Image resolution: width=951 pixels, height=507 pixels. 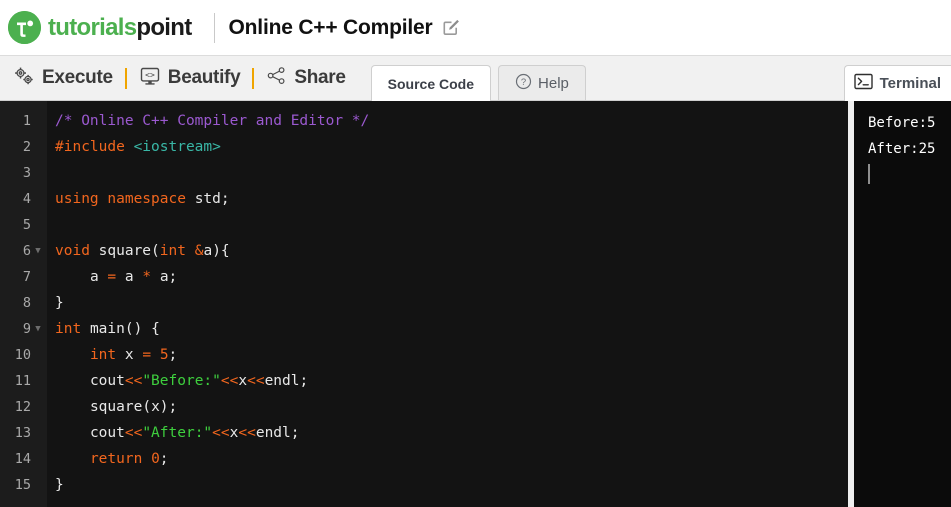 I want to click on line-number: 11▼, so click(x=22, y=381).